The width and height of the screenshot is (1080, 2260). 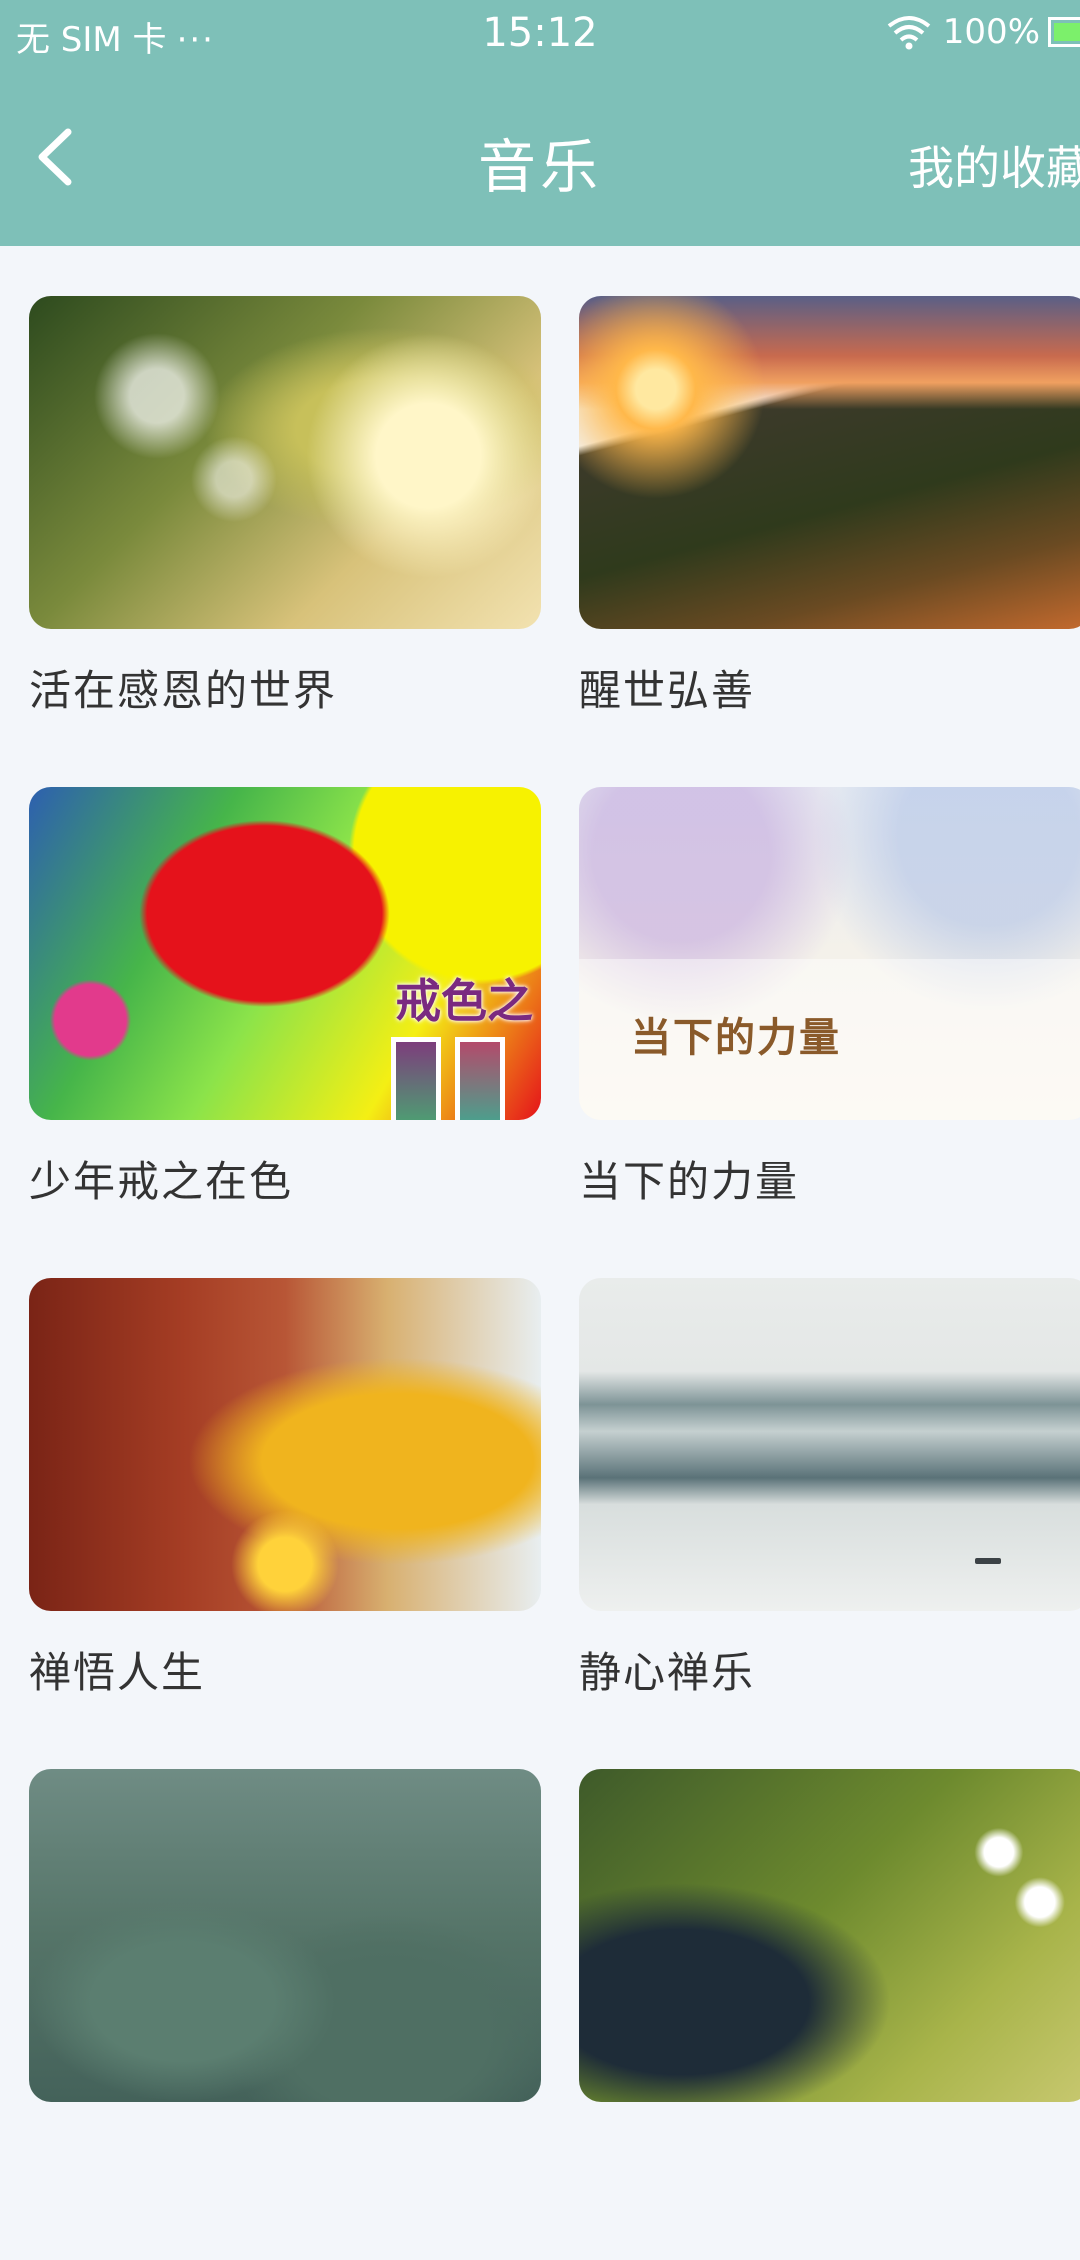 I want to click on battery-icon, so click(x=1064, y=32).